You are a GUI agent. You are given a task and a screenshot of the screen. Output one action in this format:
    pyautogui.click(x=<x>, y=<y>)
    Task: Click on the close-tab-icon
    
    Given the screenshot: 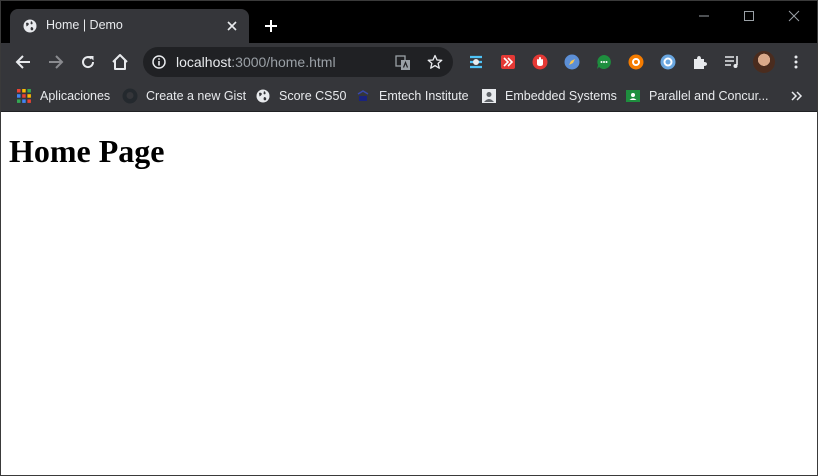 What is the action you would take?
    pyautogui.click(x=232, y=26)
    